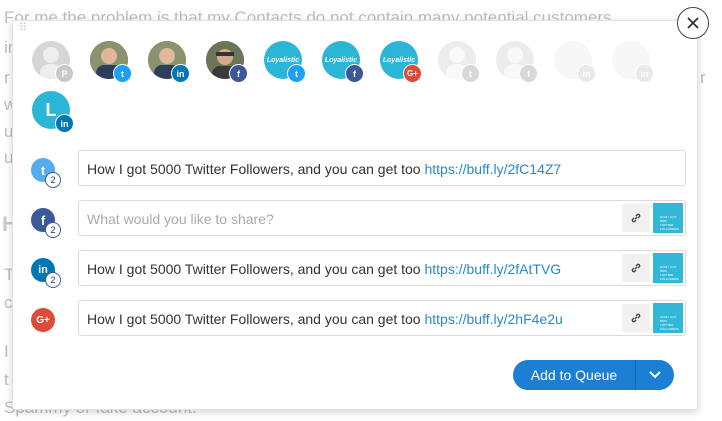  Describe the element at coordinates (6, 379) in the screenshot. I see `article-fragment: t` at that location.